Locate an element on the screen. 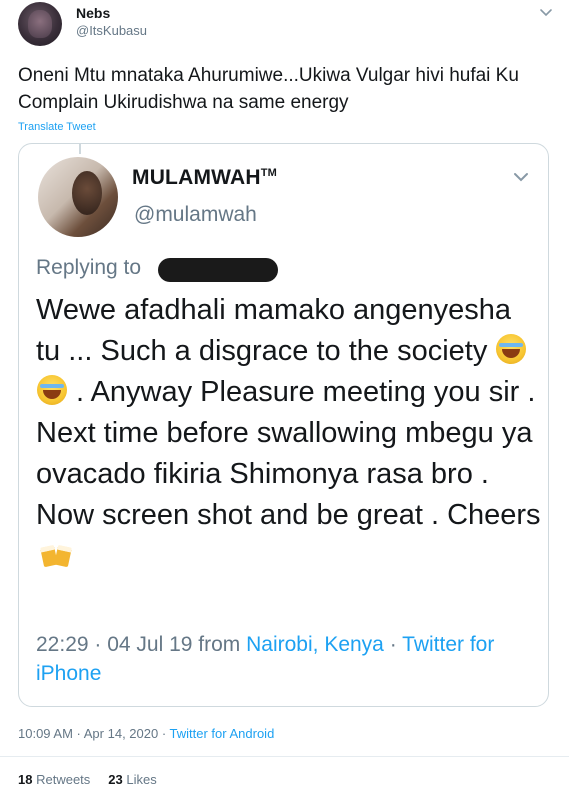  likes-stat: 23 Likes is located at coordinates (132, 779).